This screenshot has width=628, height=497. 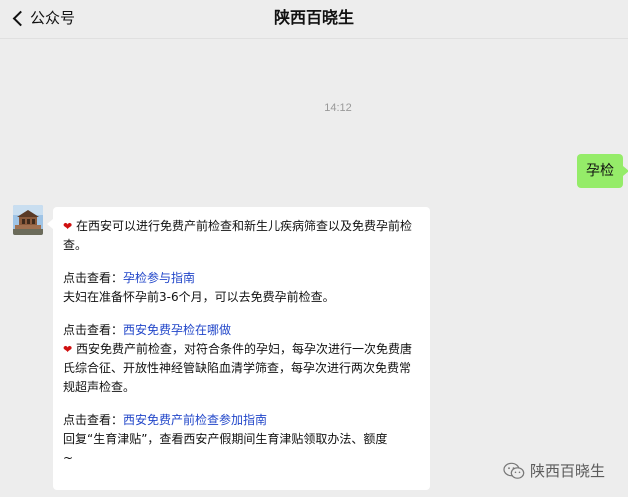 I want to click on intro-line: ❤ 在西安可以进行免费产前检查和新生儿疾病筛查以及免费孕前检查。, so click(x=242, y=236).